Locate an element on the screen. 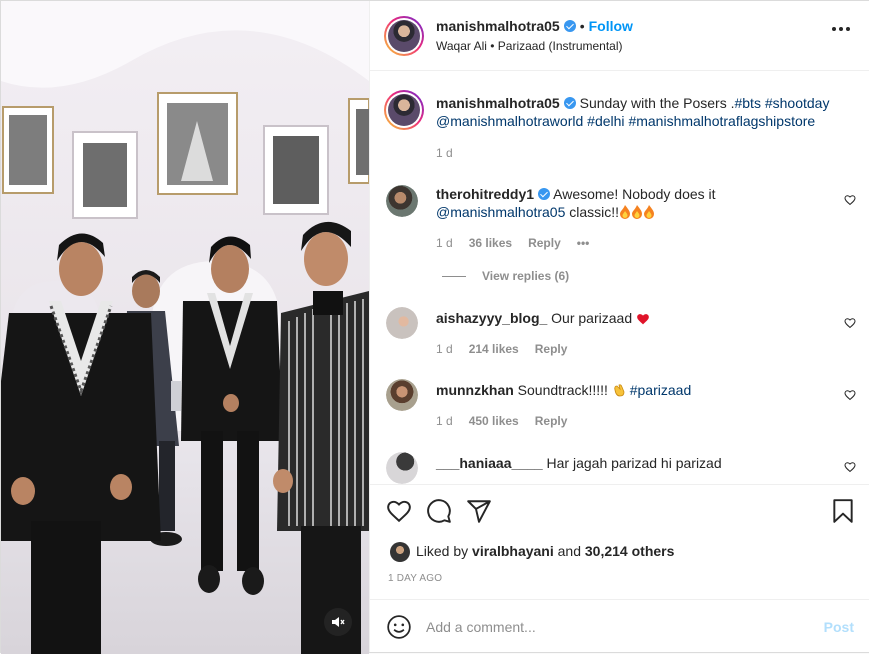 This screenshot has height=654, width=869. hashtag-shootday: #shootday is located at coordinates (797, 103).